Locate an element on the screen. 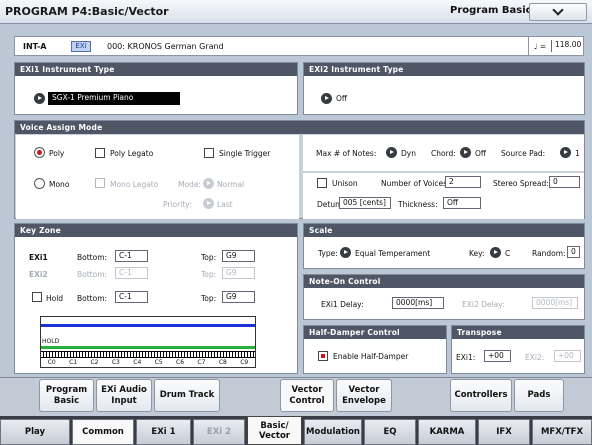  exi2-bottom-field: C-1 is located at coordinates (131, 273).